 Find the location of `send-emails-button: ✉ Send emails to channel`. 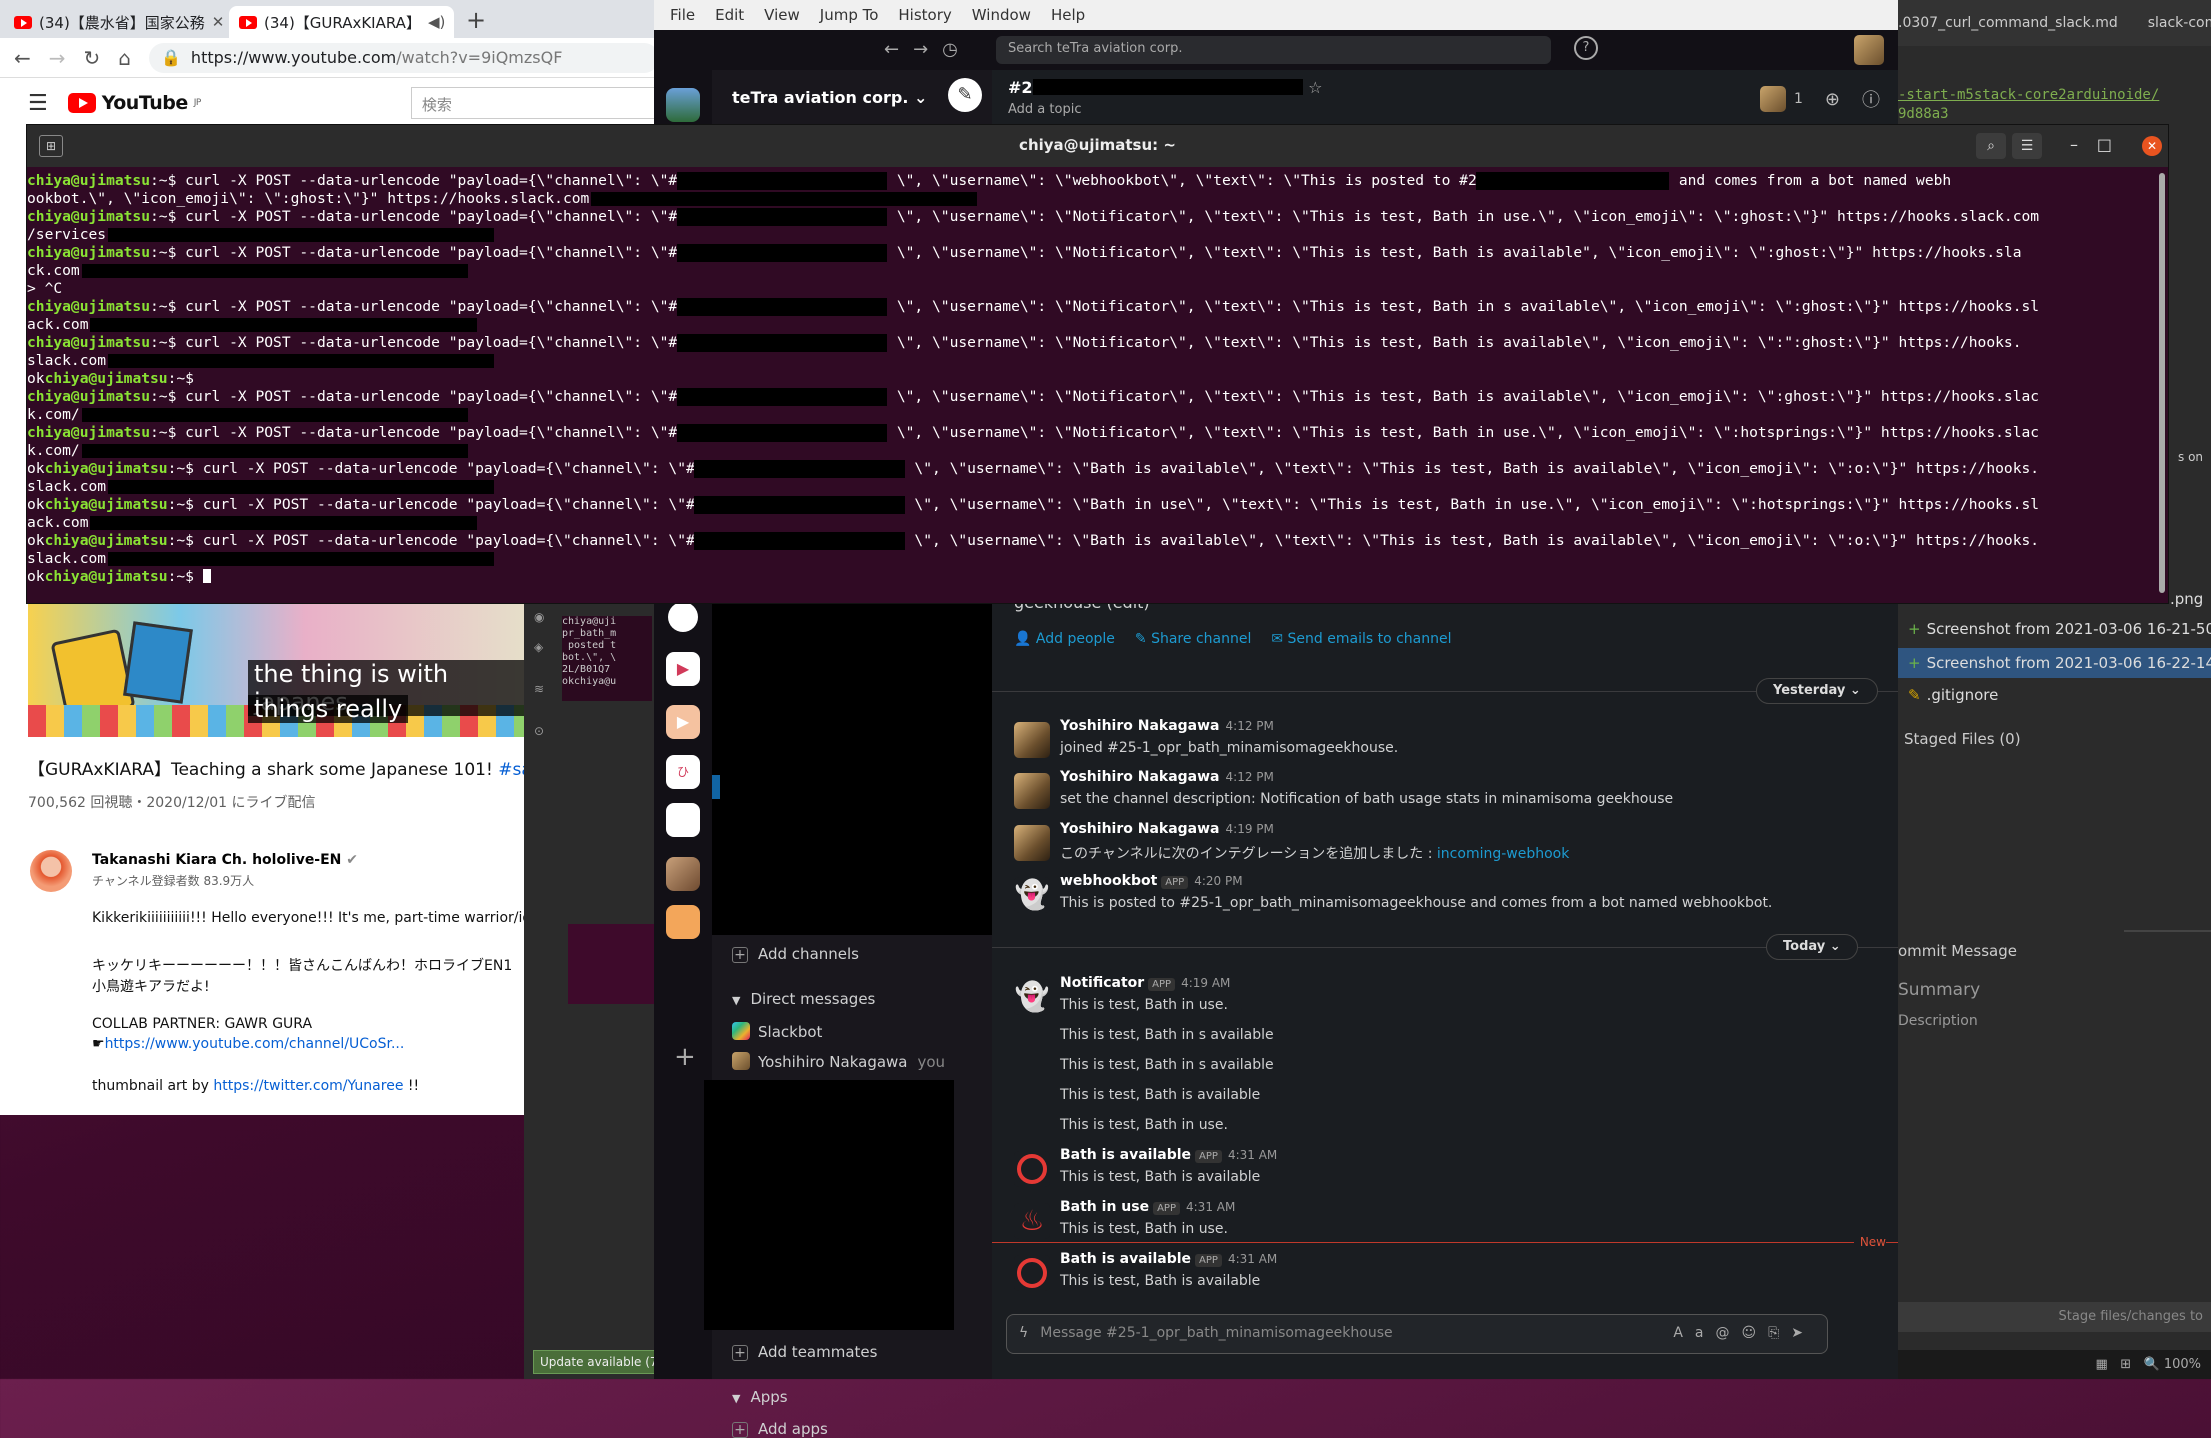

send-emails-button: ✉ Send emails to channel is located at coordinates (1361, 639).